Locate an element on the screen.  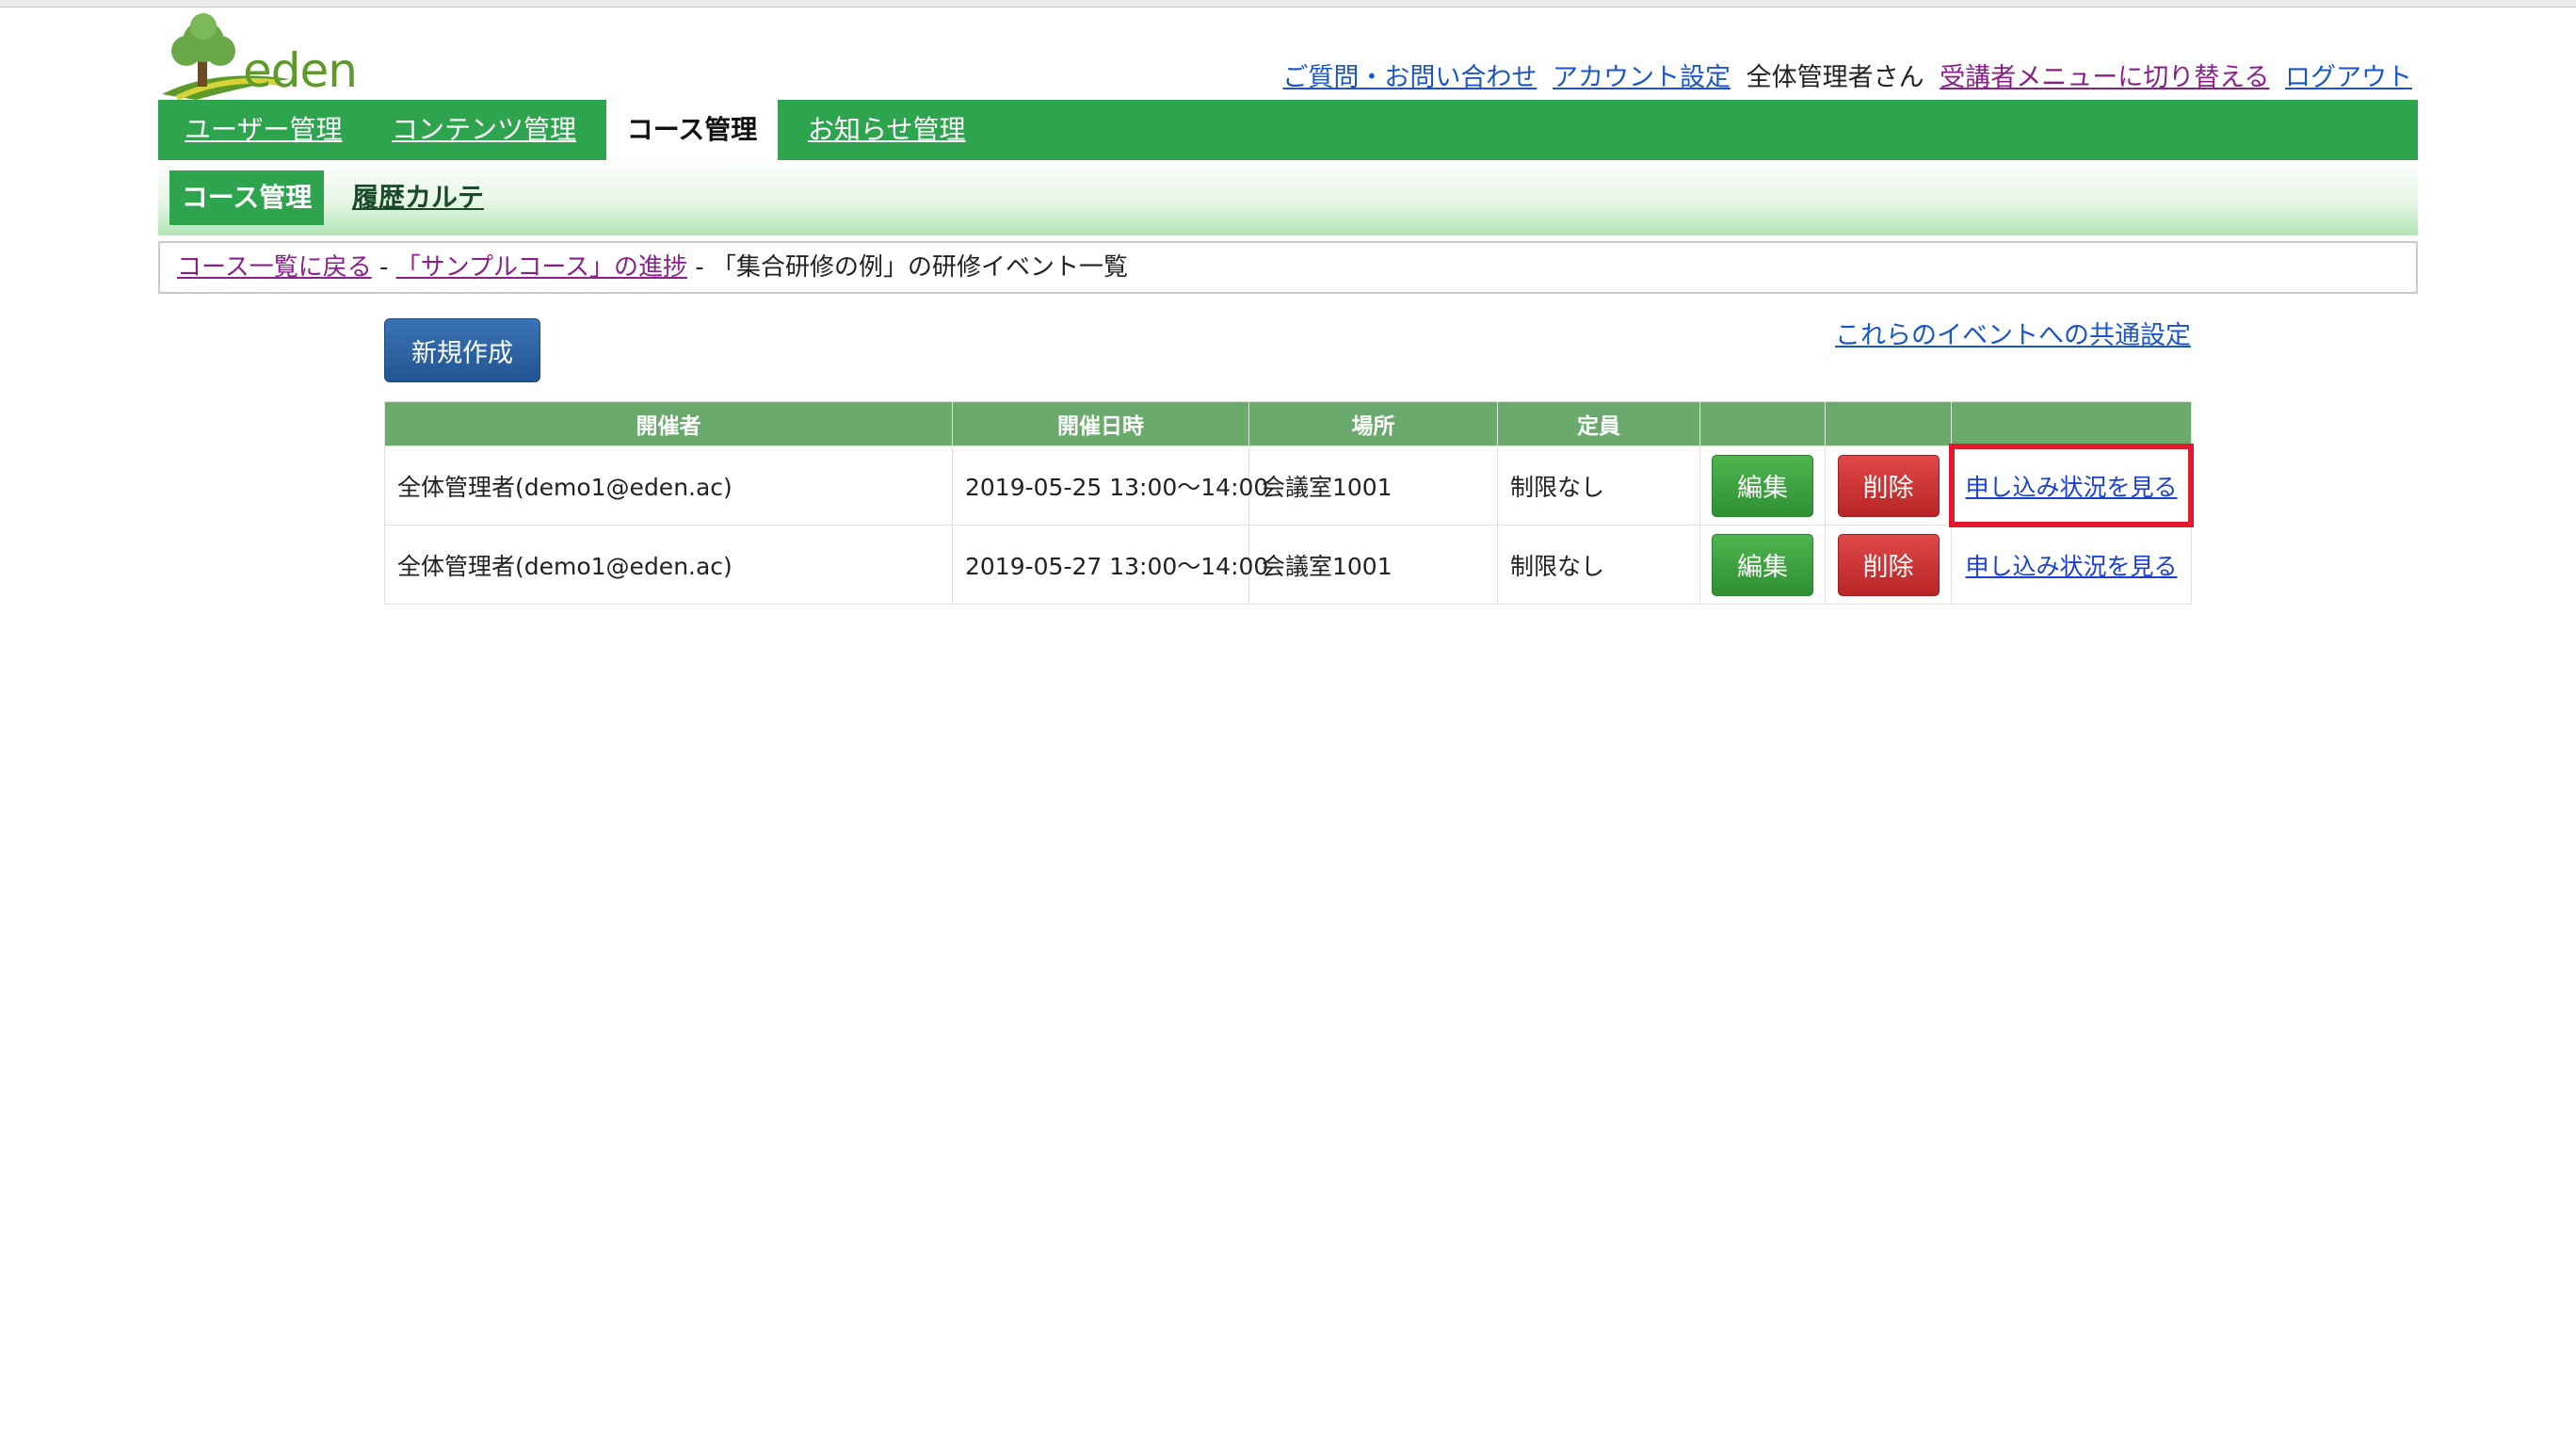
browser-top-border is located at coordinates (1288, 4).